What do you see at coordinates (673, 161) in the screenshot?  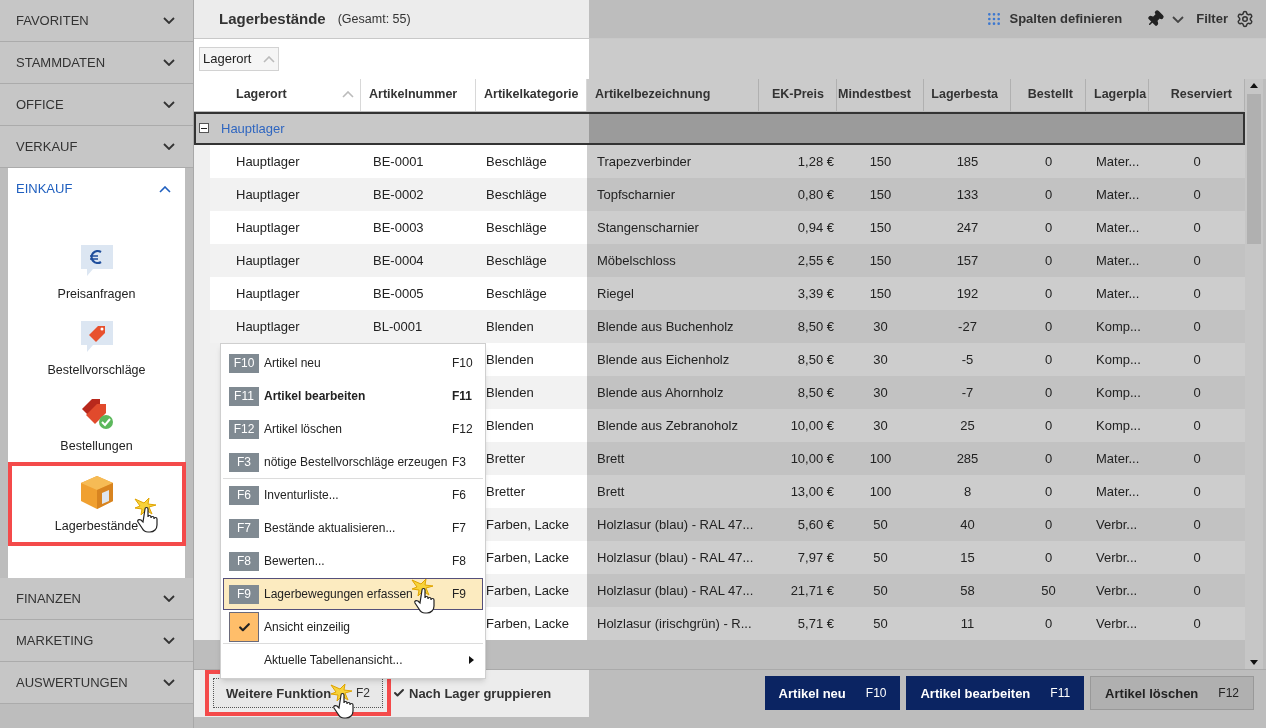 I see `table-cell: Trapezverbinder` at bounding box center [673, 161].